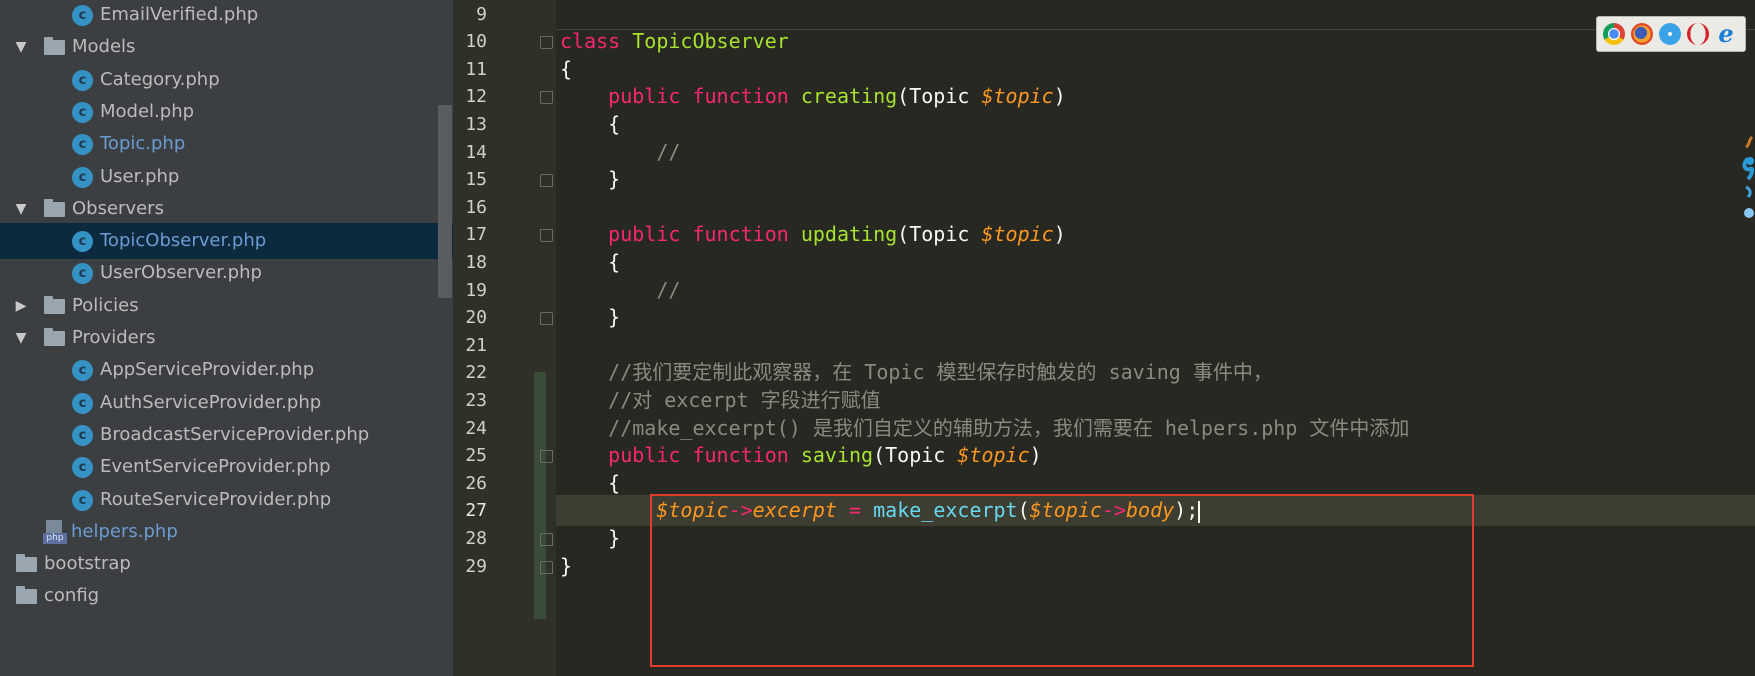 The width and height of the screenshot is (1755, 676). Describe the element at coordinates (1670, 34) in the screenshot. I see `safari-icon` at that location.